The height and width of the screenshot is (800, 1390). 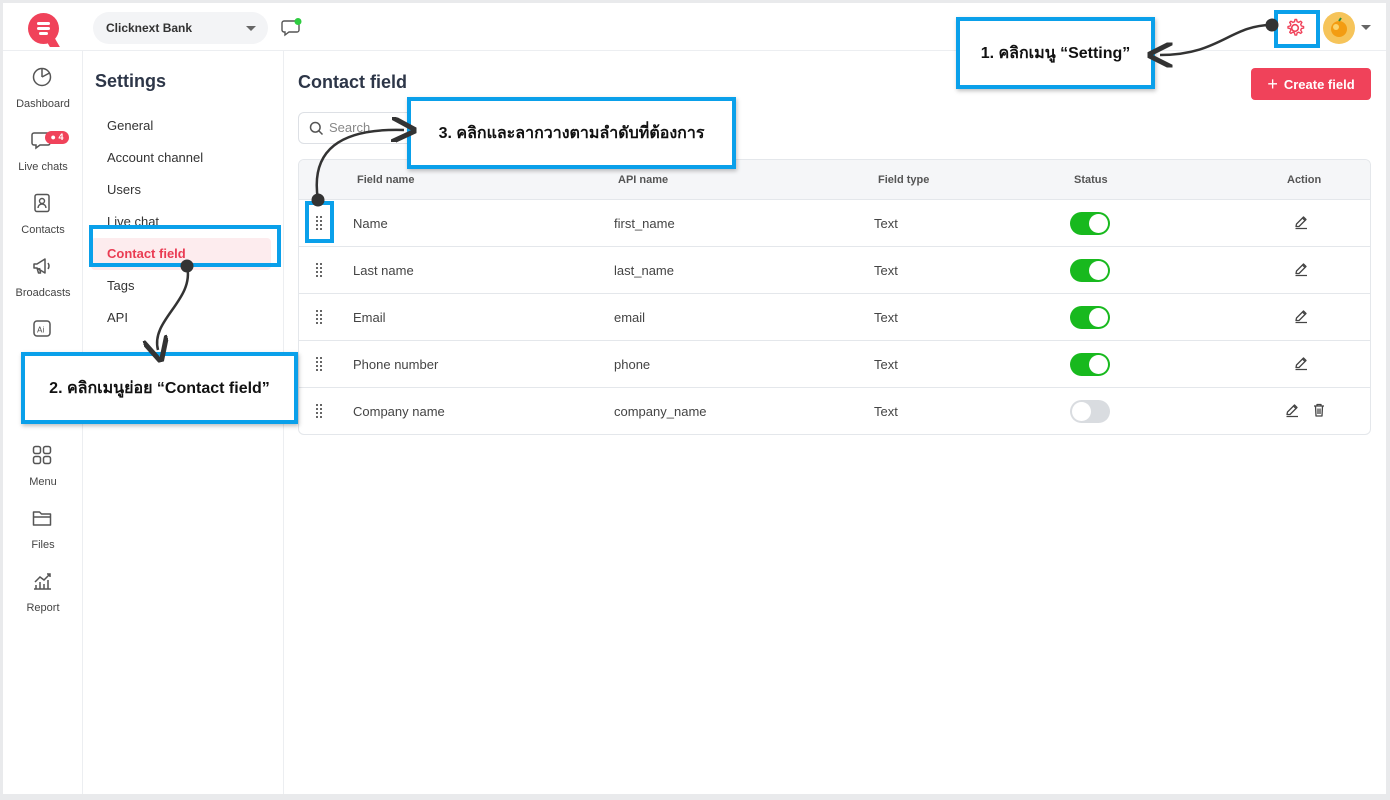 I want to click on ai-icon: Ai, so click(x=42, y=328).